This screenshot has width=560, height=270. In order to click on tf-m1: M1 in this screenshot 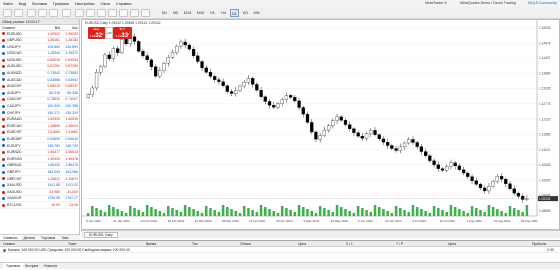, I will do `click(164, 13)`.